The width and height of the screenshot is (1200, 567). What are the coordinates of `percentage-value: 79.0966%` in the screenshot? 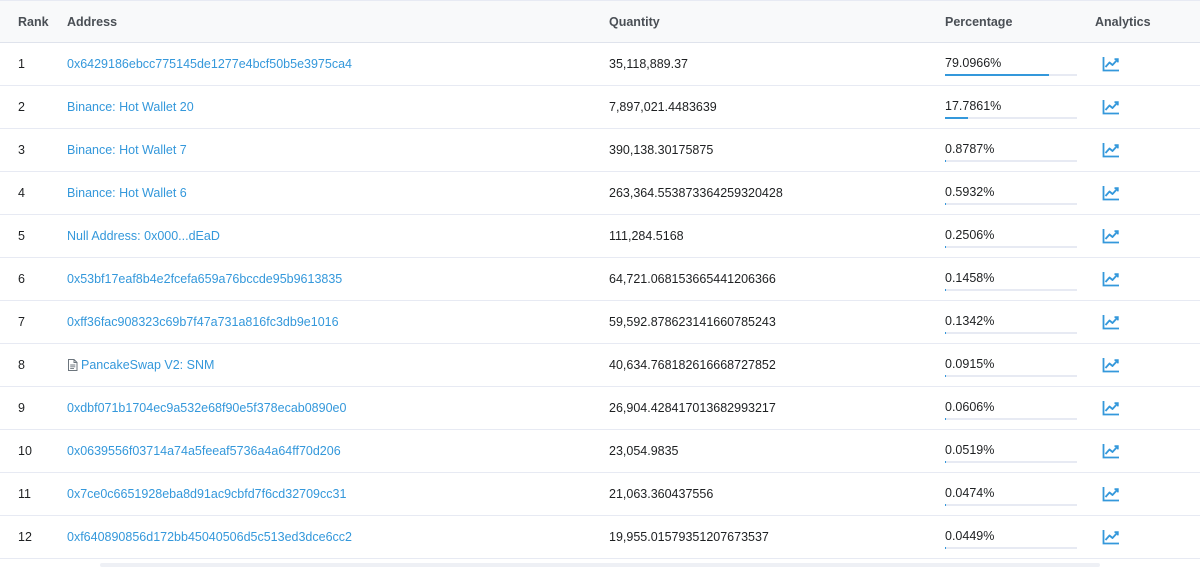 It's located at (973, 63).